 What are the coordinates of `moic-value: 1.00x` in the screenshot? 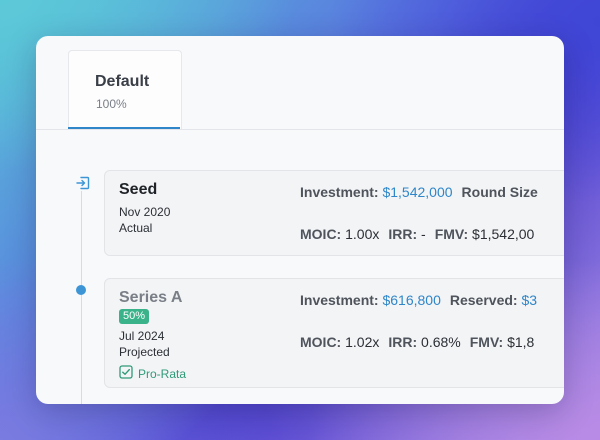 It's located at (362, 234).